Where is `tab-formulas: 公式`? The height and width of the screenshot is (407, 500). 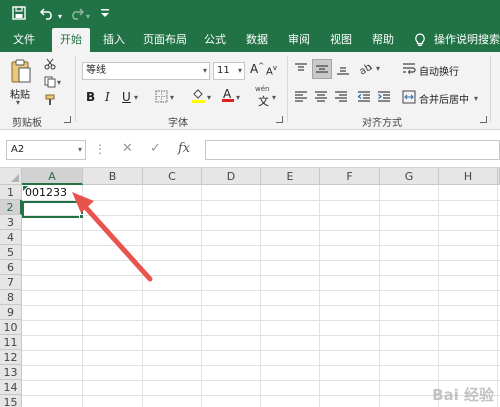
tab-formulas: 公式 is located at coordinates (215, 40).